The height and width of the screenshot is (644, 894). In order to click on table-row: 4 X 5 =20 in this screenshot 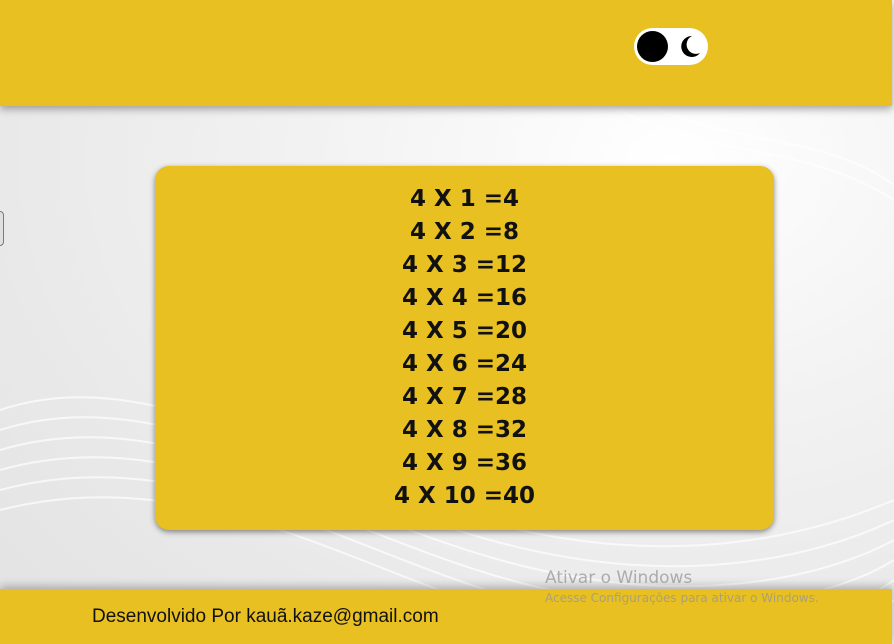, I will do `click(464, 331)`.